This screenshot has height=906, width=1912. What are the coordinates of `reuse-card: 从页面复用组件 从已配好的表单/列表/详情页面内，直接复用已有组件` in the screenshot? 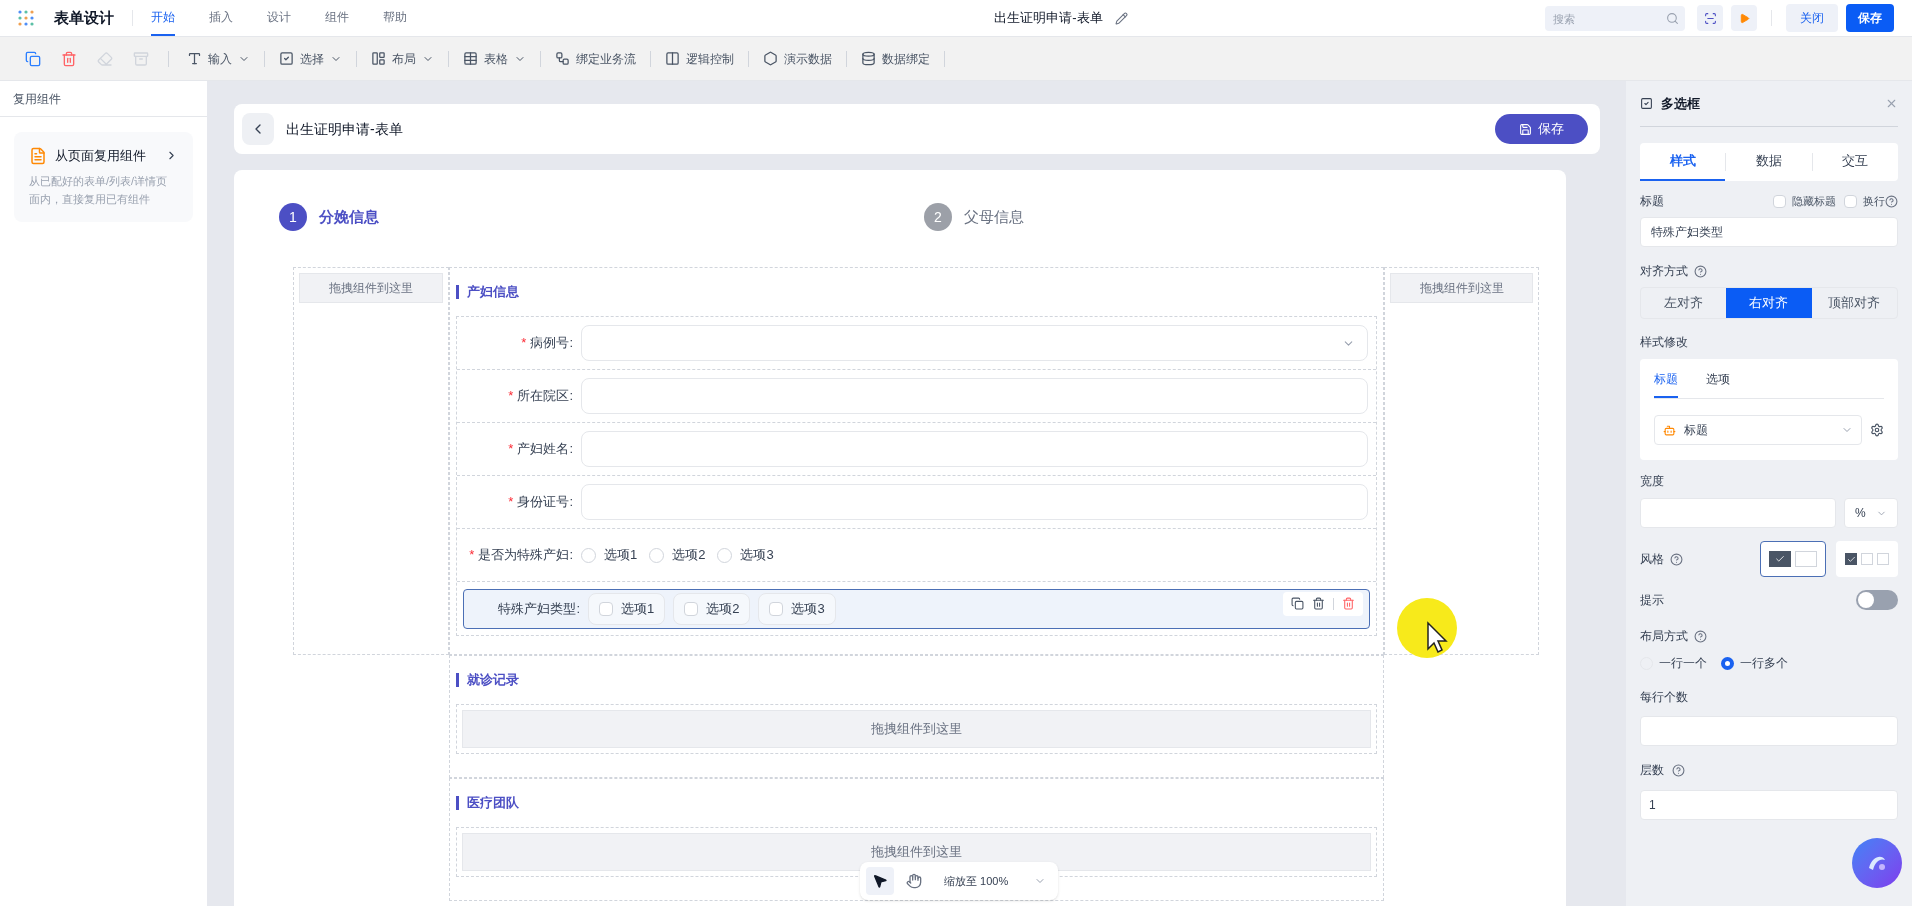 It's located at (103, 177).